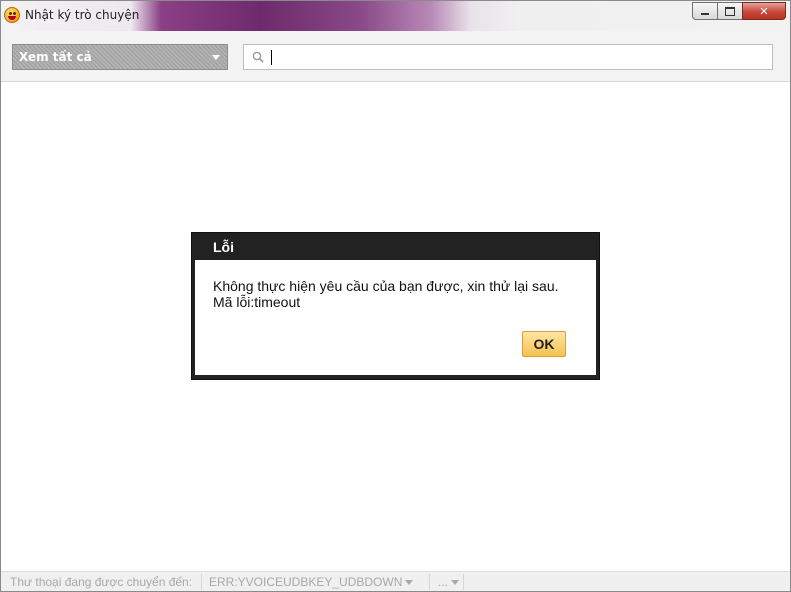  I want to click on window-title: Nhật ký trò chuyện, so click(82, 15).